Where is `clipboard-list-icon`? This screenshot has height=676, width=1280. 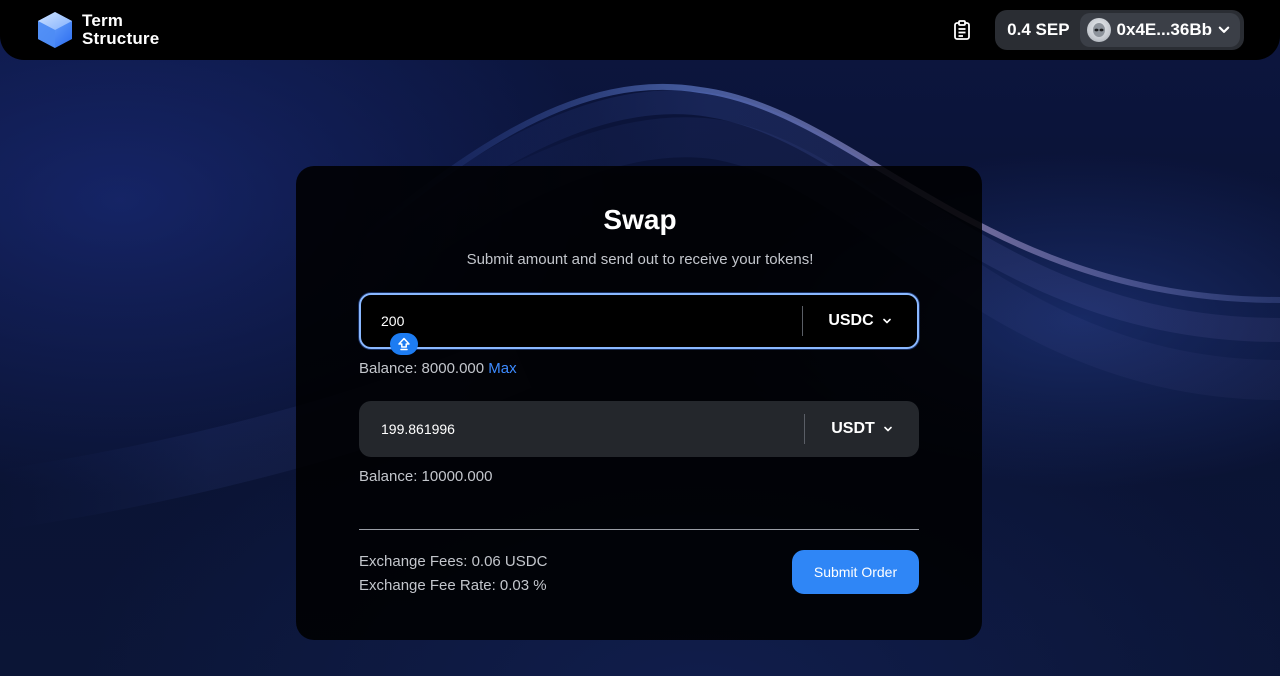 clipboard-list-icon is located at coordinates (962, 30).